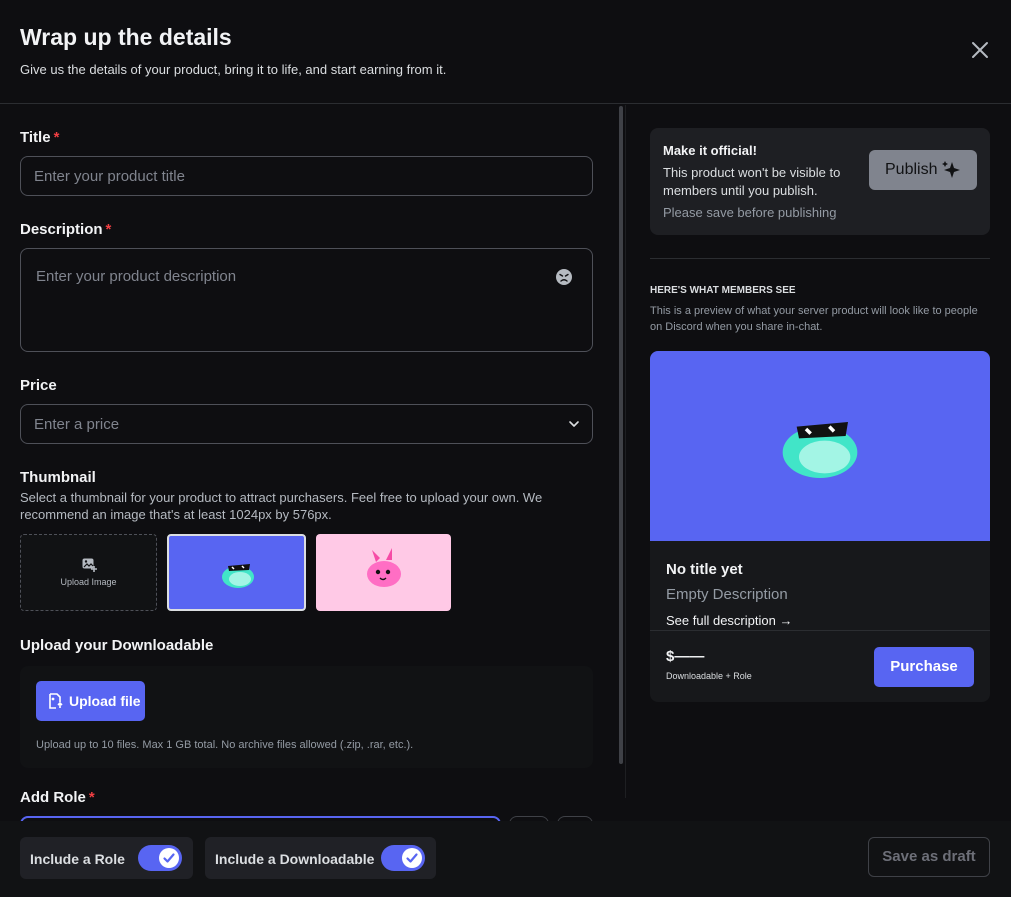  I want to click on publish-button: Publish, so click(923, 170).